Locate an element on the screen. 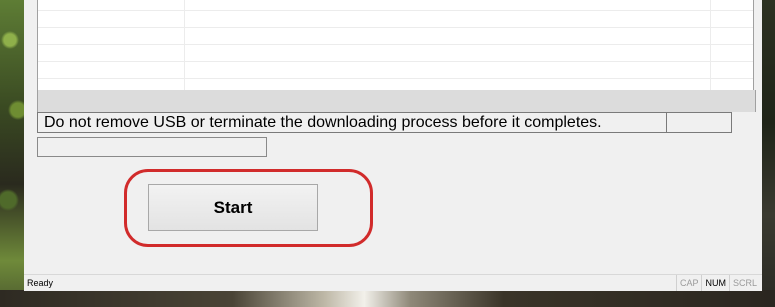 The height and width of the screenshot is (307, 775). table-footer-band is located at coordinates (396, 101).